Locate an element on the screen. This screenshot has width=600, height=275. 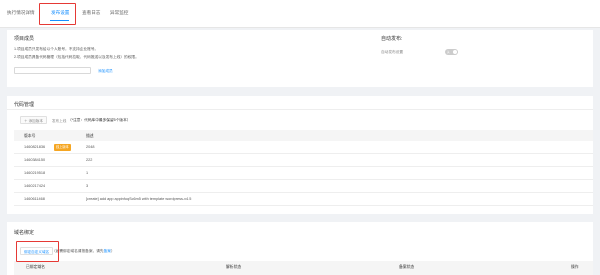
column-bound-domain: 已绑定域名 is located at coordinates (35, 267).